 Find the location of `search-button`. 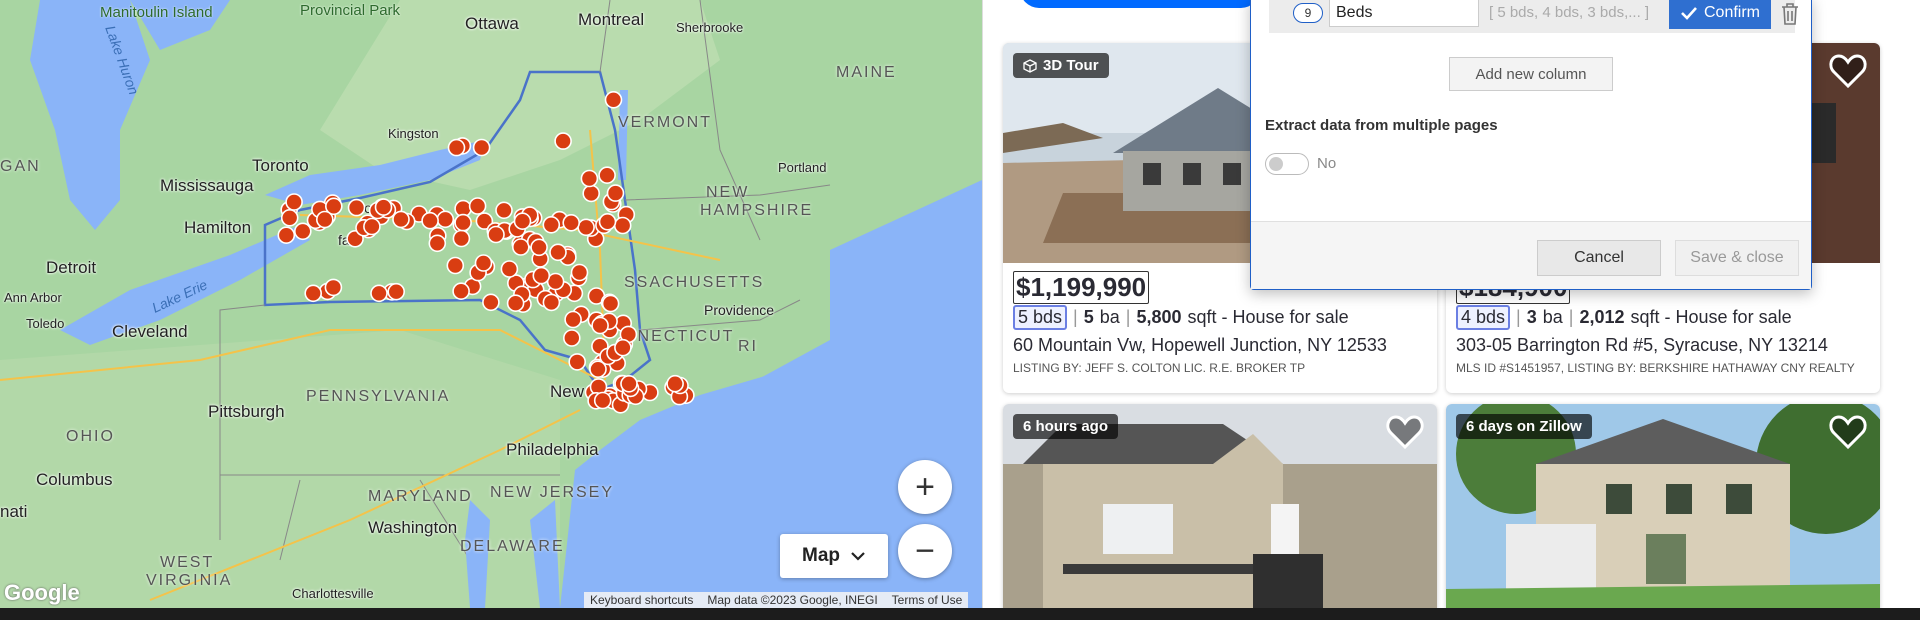

search-button is located at coordinates (1140, 4).